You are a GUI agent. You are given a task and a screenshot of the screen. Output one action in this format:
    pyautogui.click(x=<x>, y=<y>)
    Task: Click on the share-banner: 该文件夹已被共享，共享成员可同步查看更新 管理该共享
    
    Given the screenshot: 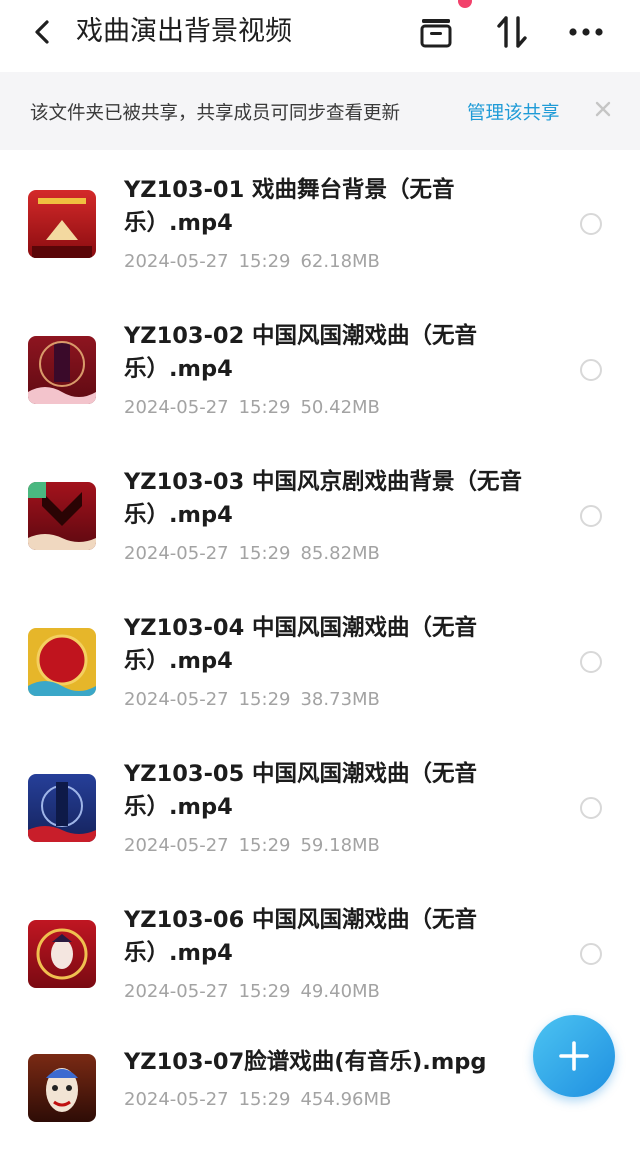 What is the action you would take?
    pyautogui.click(x=320, y=111)
    